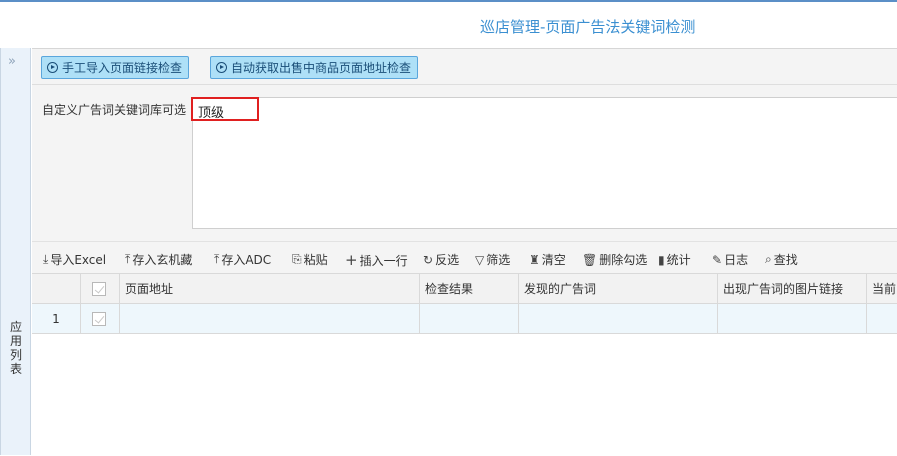 This screenshot has width=897, height=456. I want to click on auto-fetch-button: 自动获取出售中商品页面地址检查, so click(314, 67).